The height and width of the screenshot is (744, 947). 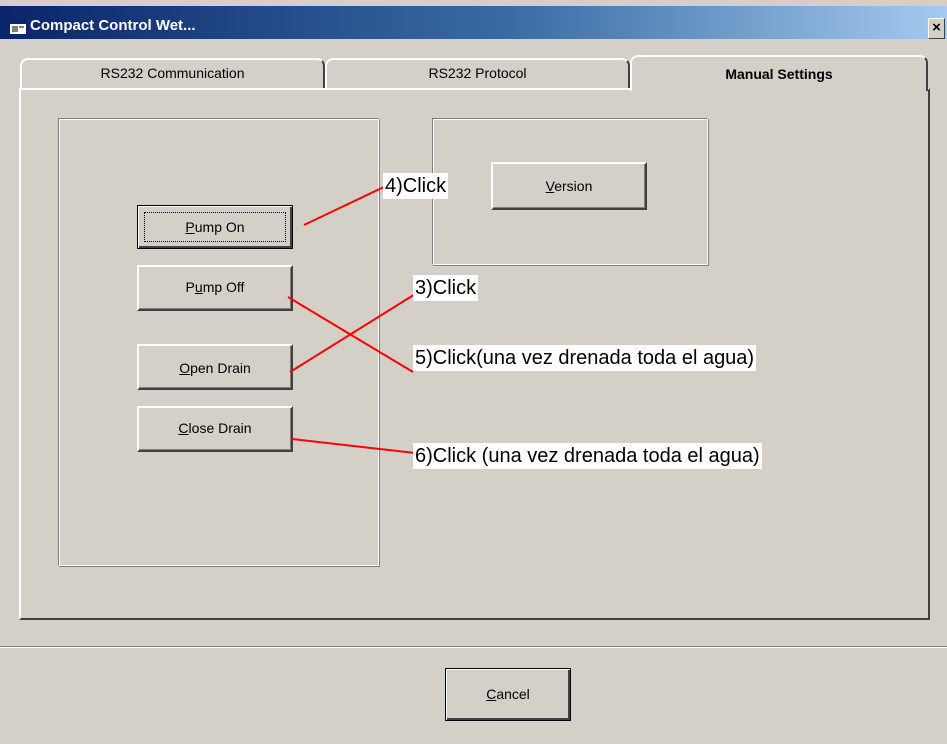 I want to click on version-button: Version, so click(x=569, y=186).